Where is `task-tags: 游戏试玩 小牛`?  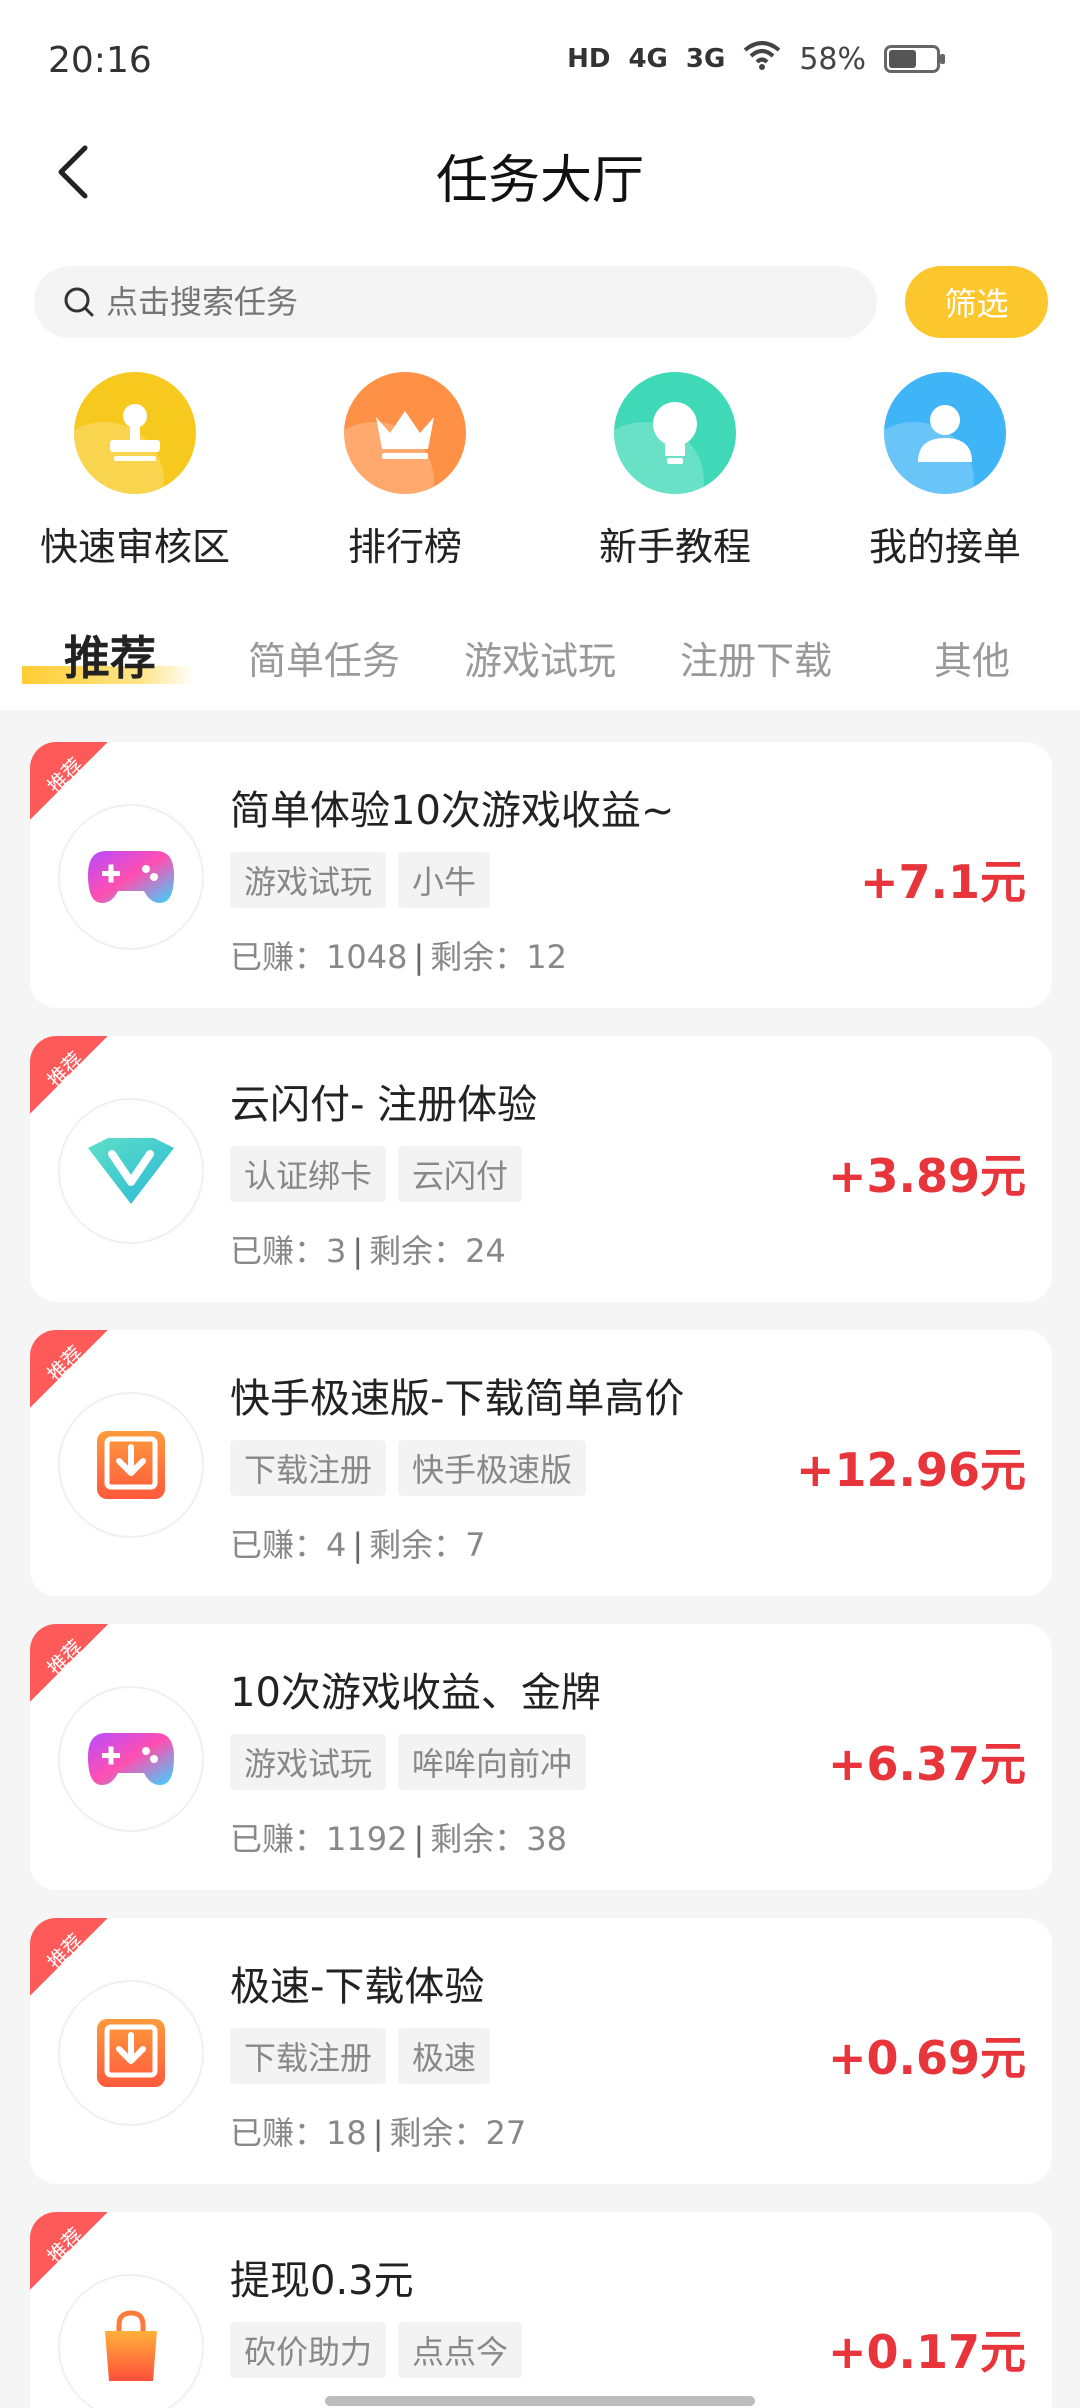
task-tags: 游戏试玩 小牛 is located at coordinates (360, 880).